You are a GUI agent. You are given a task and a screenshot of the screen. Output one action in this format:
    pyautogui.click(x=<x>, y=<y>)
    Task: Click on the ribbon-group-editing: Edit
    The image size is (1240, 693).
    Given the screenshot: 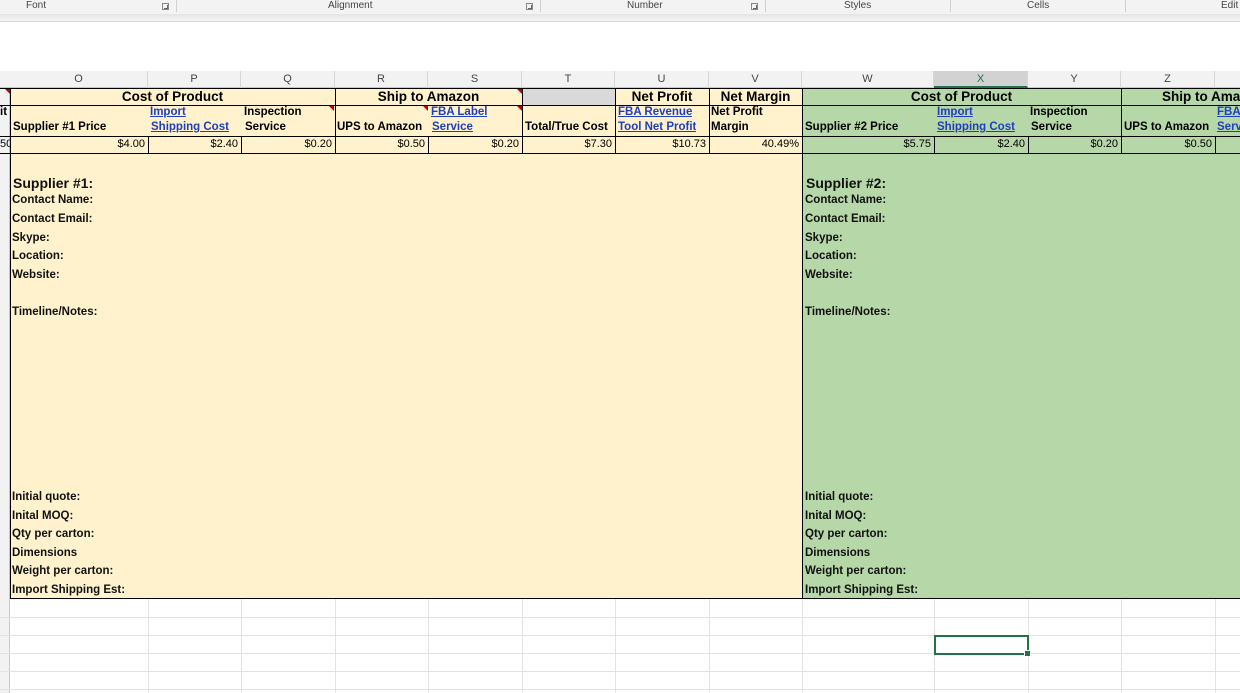 What is the action you would take?
    pyautogui.click(x=1230, y=5)
    